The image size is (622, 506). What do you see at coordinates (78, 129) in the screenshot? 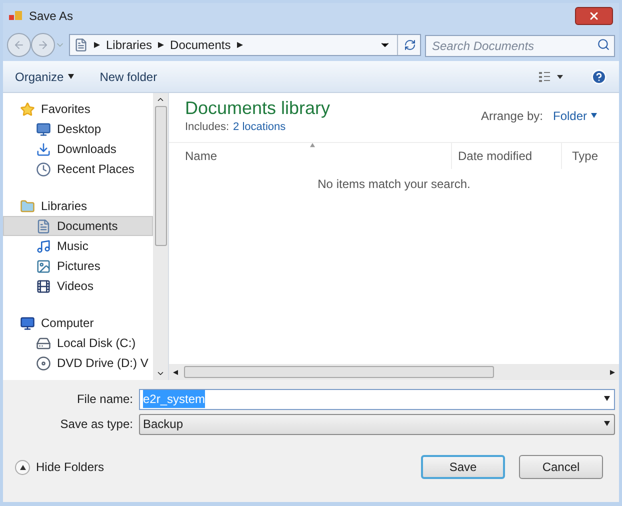
I see `nav-item: Desktop` at bounding box center [78, 129].